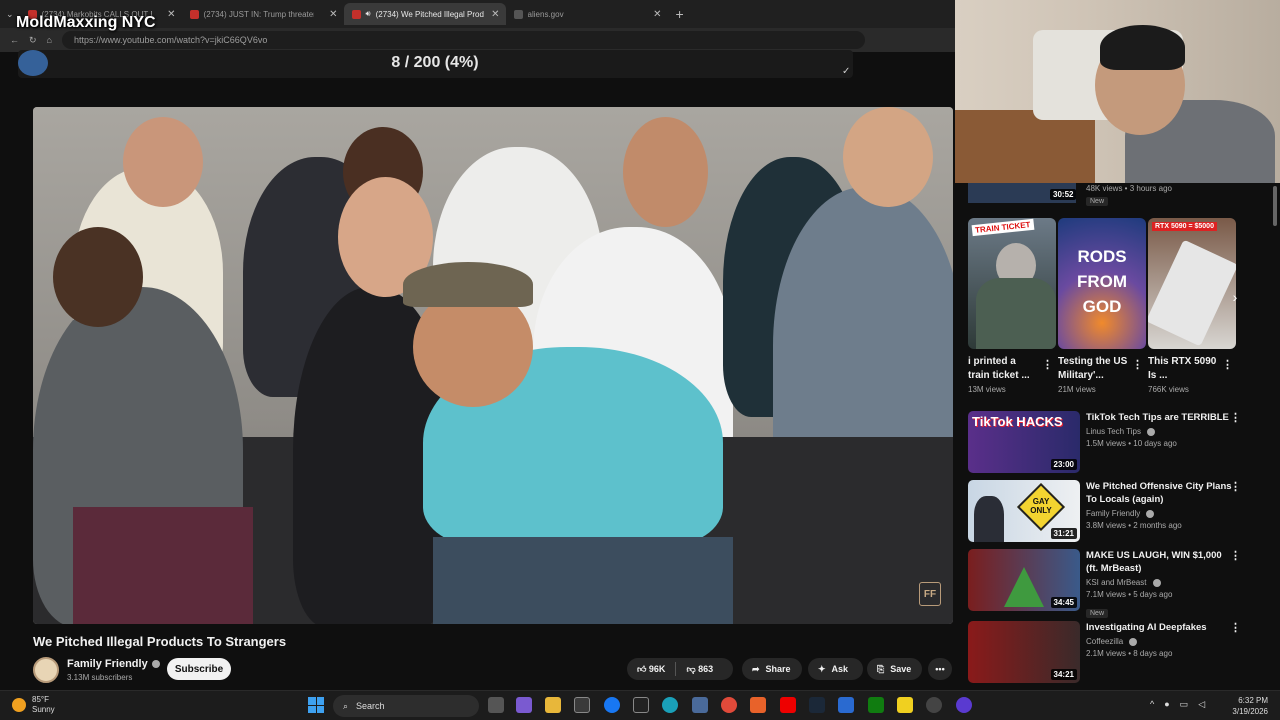 The width and height of the screenshot is (1280, 720). Describe the element at coordinates (1017, 421) in the screenshot. I see `thumbnail-caption: TikTok HACKS` at that location.